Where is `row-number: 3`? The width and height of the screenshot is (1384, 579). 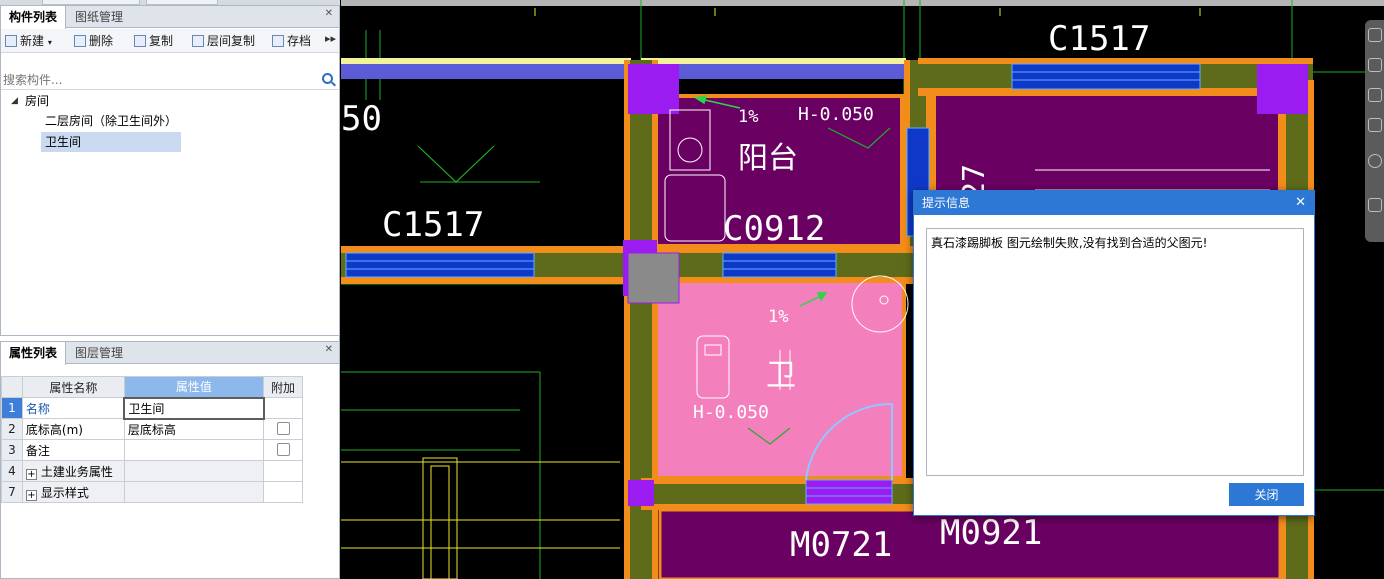
row-number: 3 is located at coordinates (12, 450).